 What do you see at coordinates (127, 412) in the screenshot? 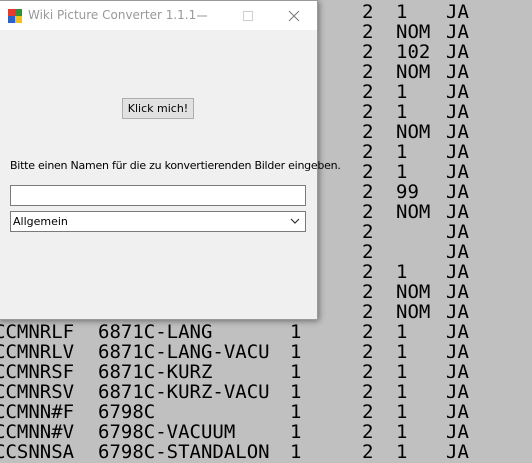
I see `terminal-cell-name: 6798C` at bounding box center [127, 412].